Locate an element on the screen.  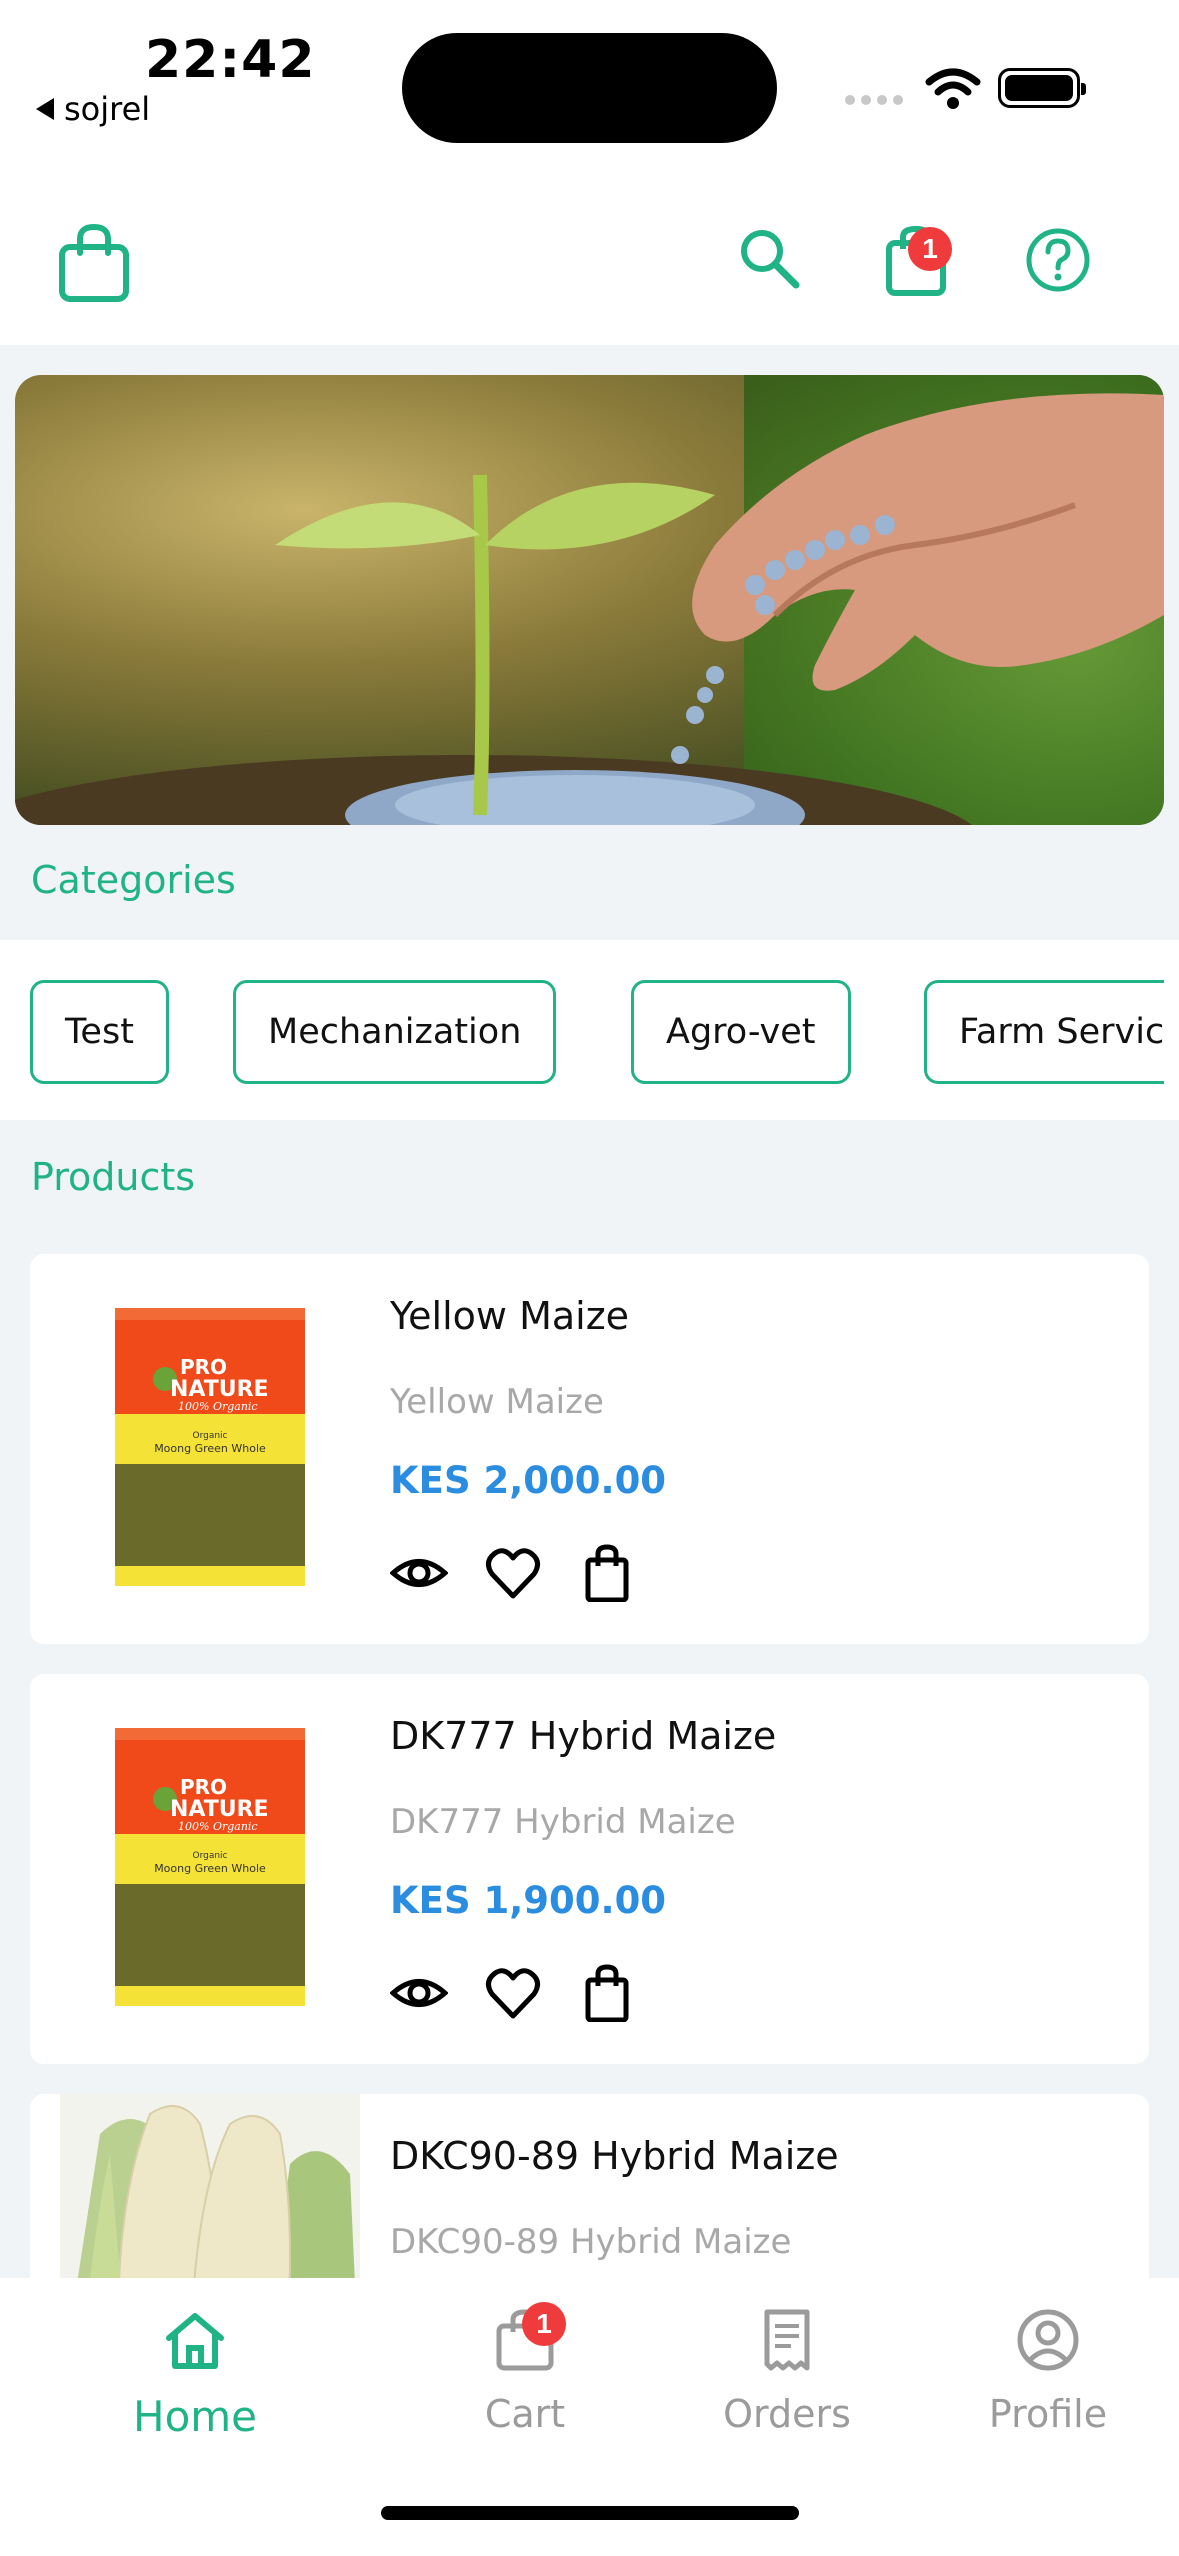
status-bar: 22:42 sojrel is located at coordinates (589, 87).